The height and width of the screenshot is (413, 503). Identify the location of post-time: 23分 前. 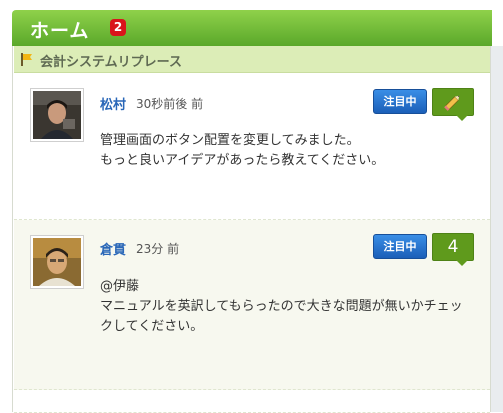
(157, 248).